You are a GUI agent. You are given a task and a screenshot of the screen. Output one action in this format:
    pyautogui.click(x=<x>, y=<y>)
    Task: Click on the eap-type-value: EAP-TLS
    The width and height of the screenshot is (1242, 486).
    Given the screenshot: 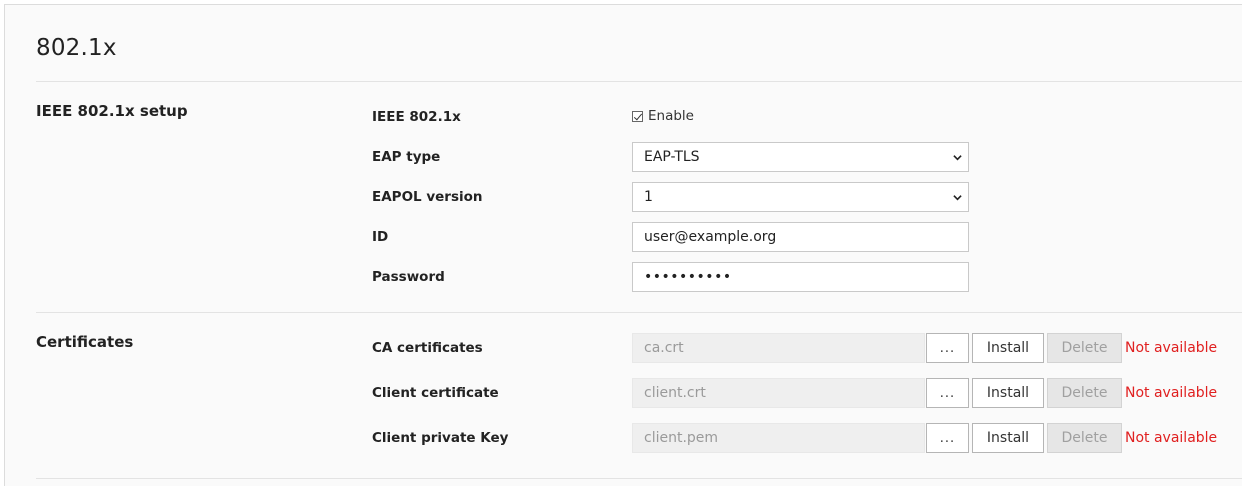 What is the action you would take?
    pyautogui.click(x=672, y=157)
    